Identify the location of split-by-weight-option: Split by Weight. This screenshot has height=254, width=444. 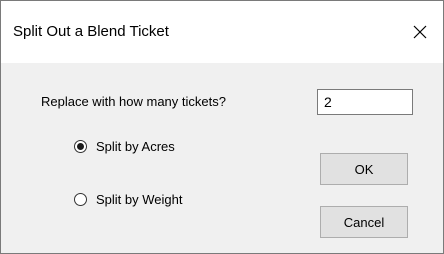
(128, 199).